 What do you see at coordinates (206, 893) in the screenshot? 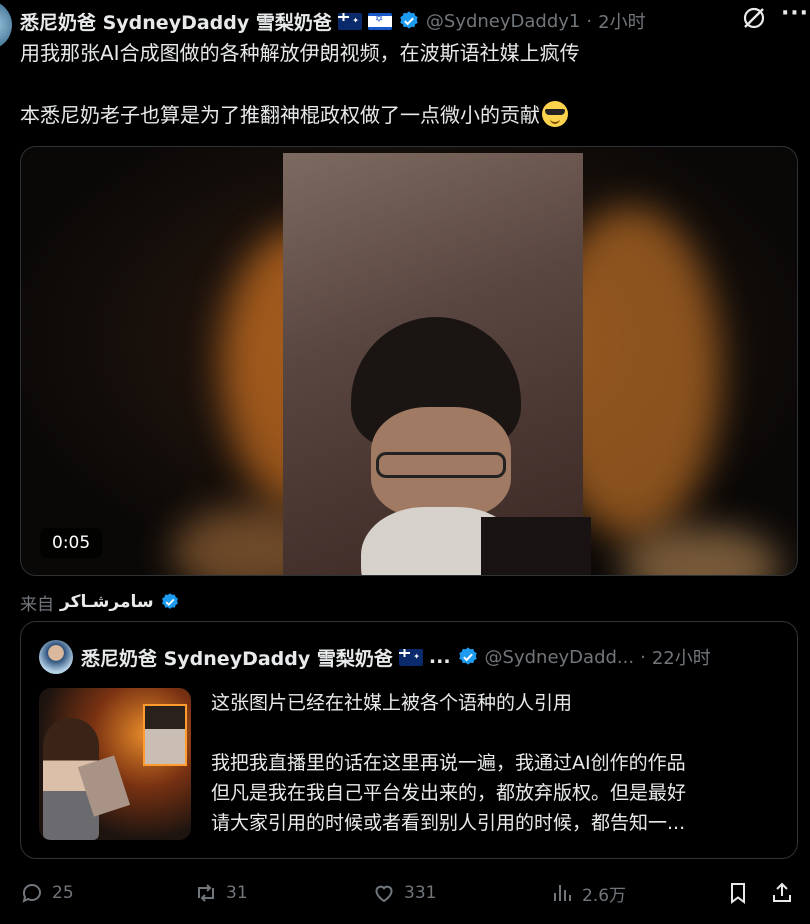
I see `repost-icon` at bounding box center [206, 893].